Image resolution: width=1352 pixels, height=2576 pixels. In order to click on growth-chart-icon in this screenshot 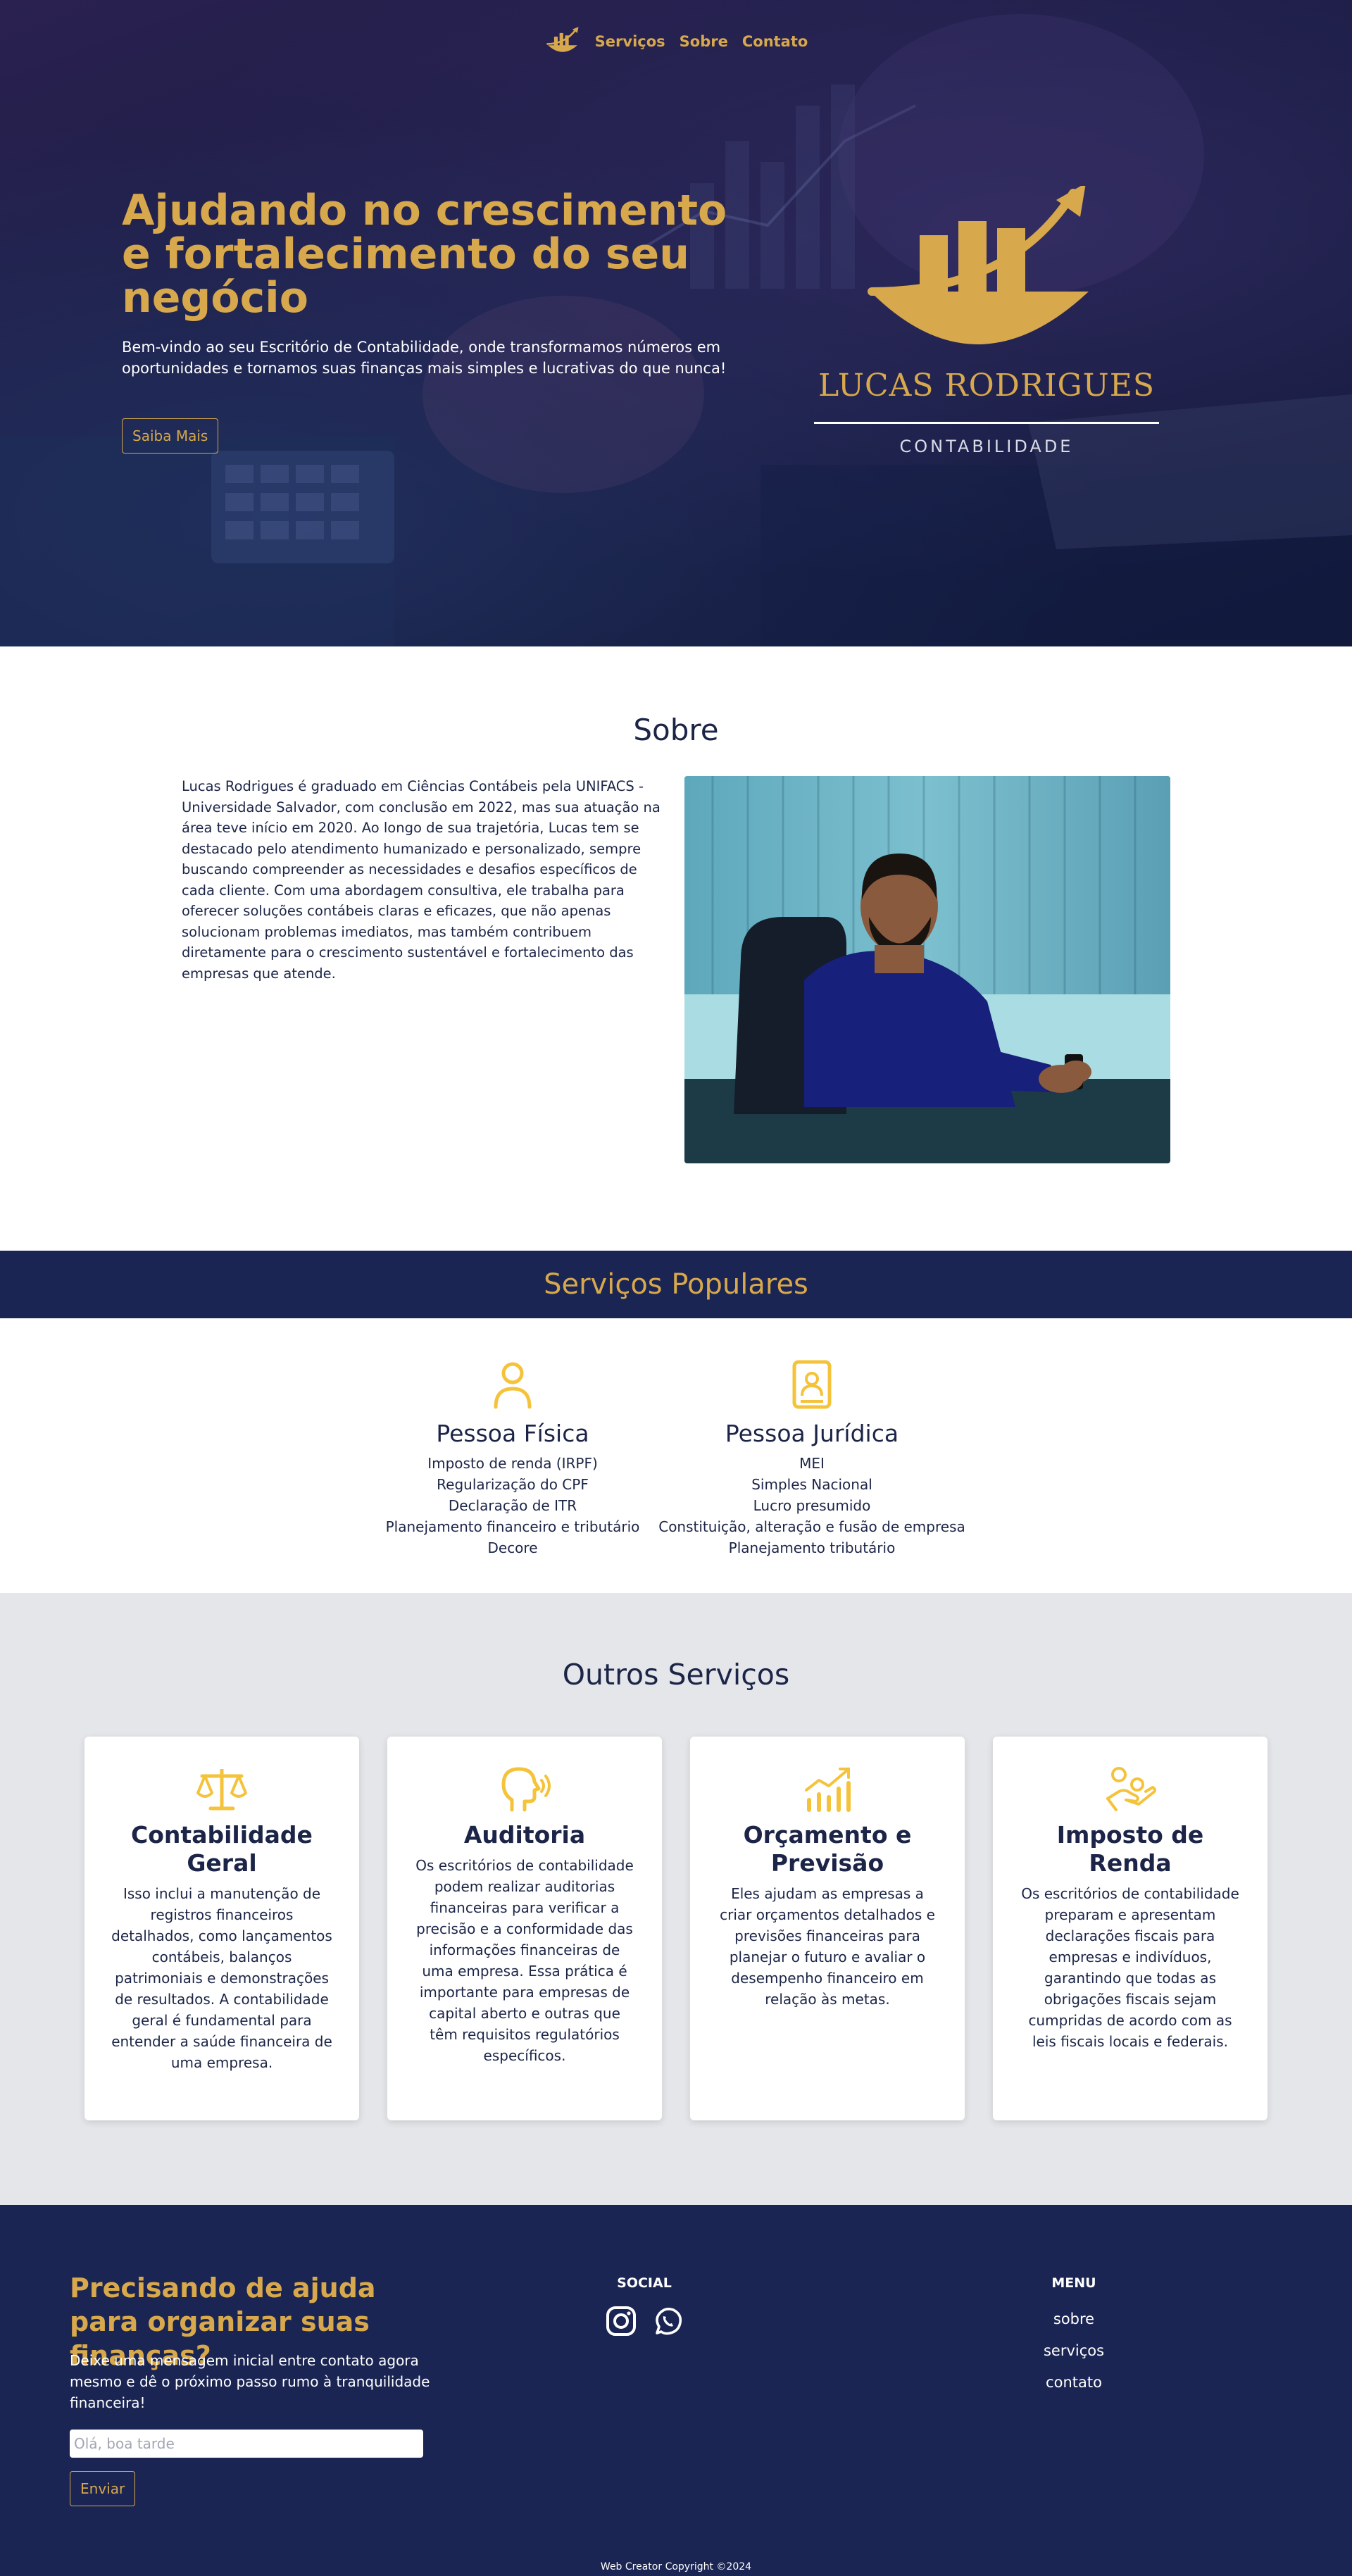, I will do `click(828, 1790)`.